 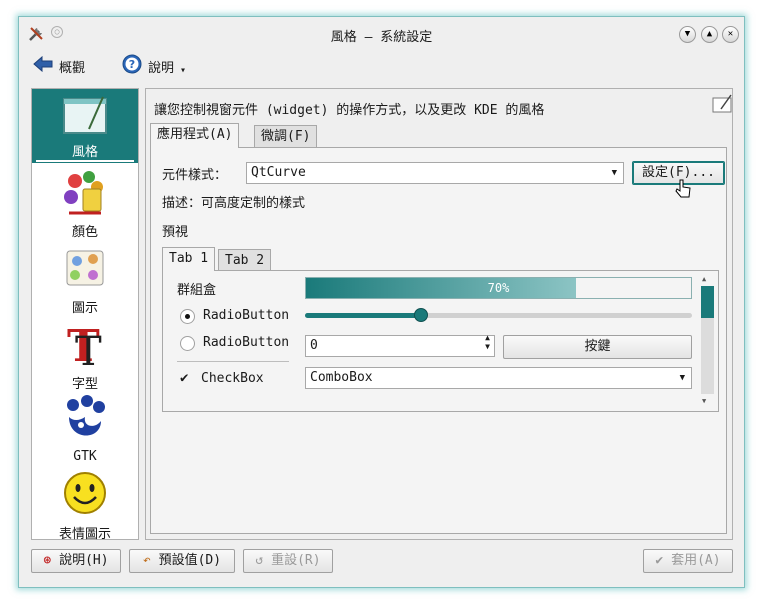 What do you see at coordinates (85, 496) in the screenshot?
I see `emoticons-icon` at bounding box center [85, 496].